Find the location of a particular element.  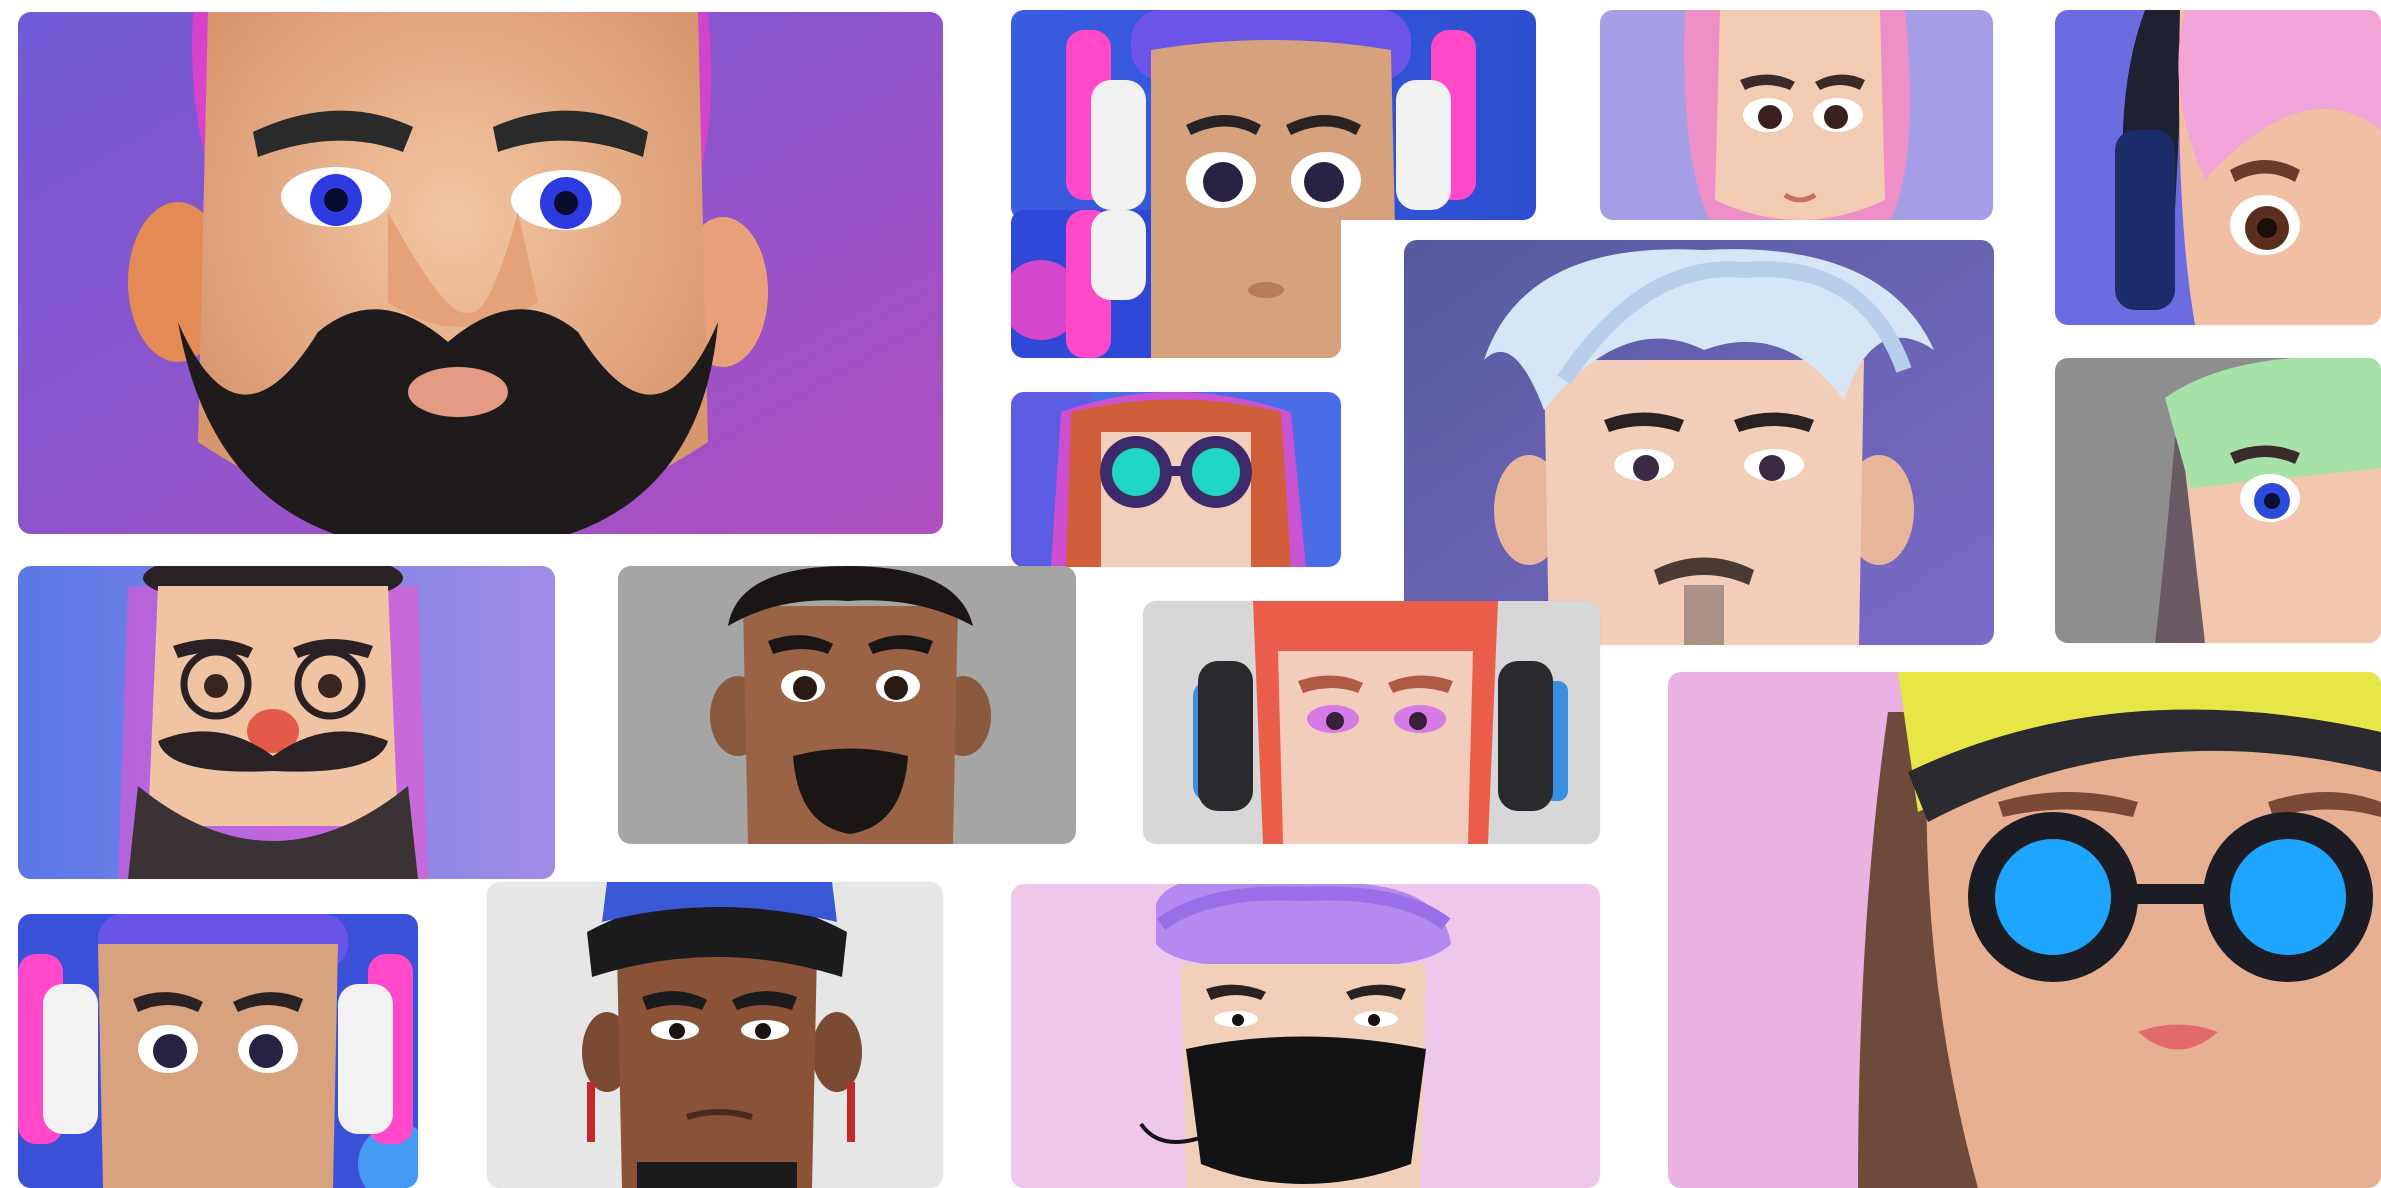

girl-headphones-avatar is located at coordinates (1273, 115).